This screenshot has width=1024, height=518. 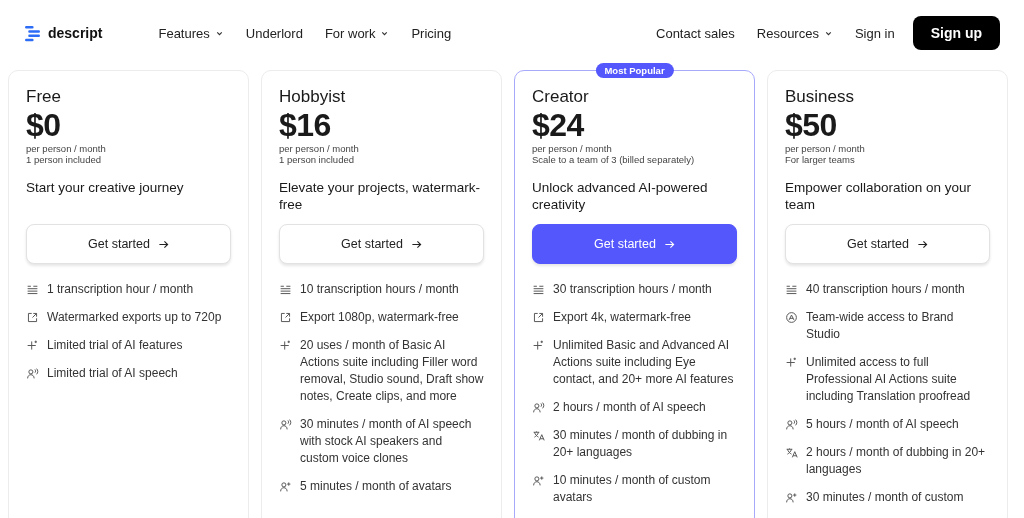 I want to click on logo-text: descript, so click(x=75, y=33).